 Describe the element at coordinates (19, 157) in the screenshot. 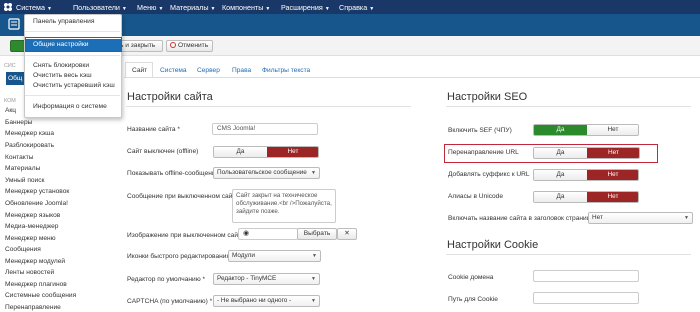

I see `sidebar-item: Контакты` at that location.